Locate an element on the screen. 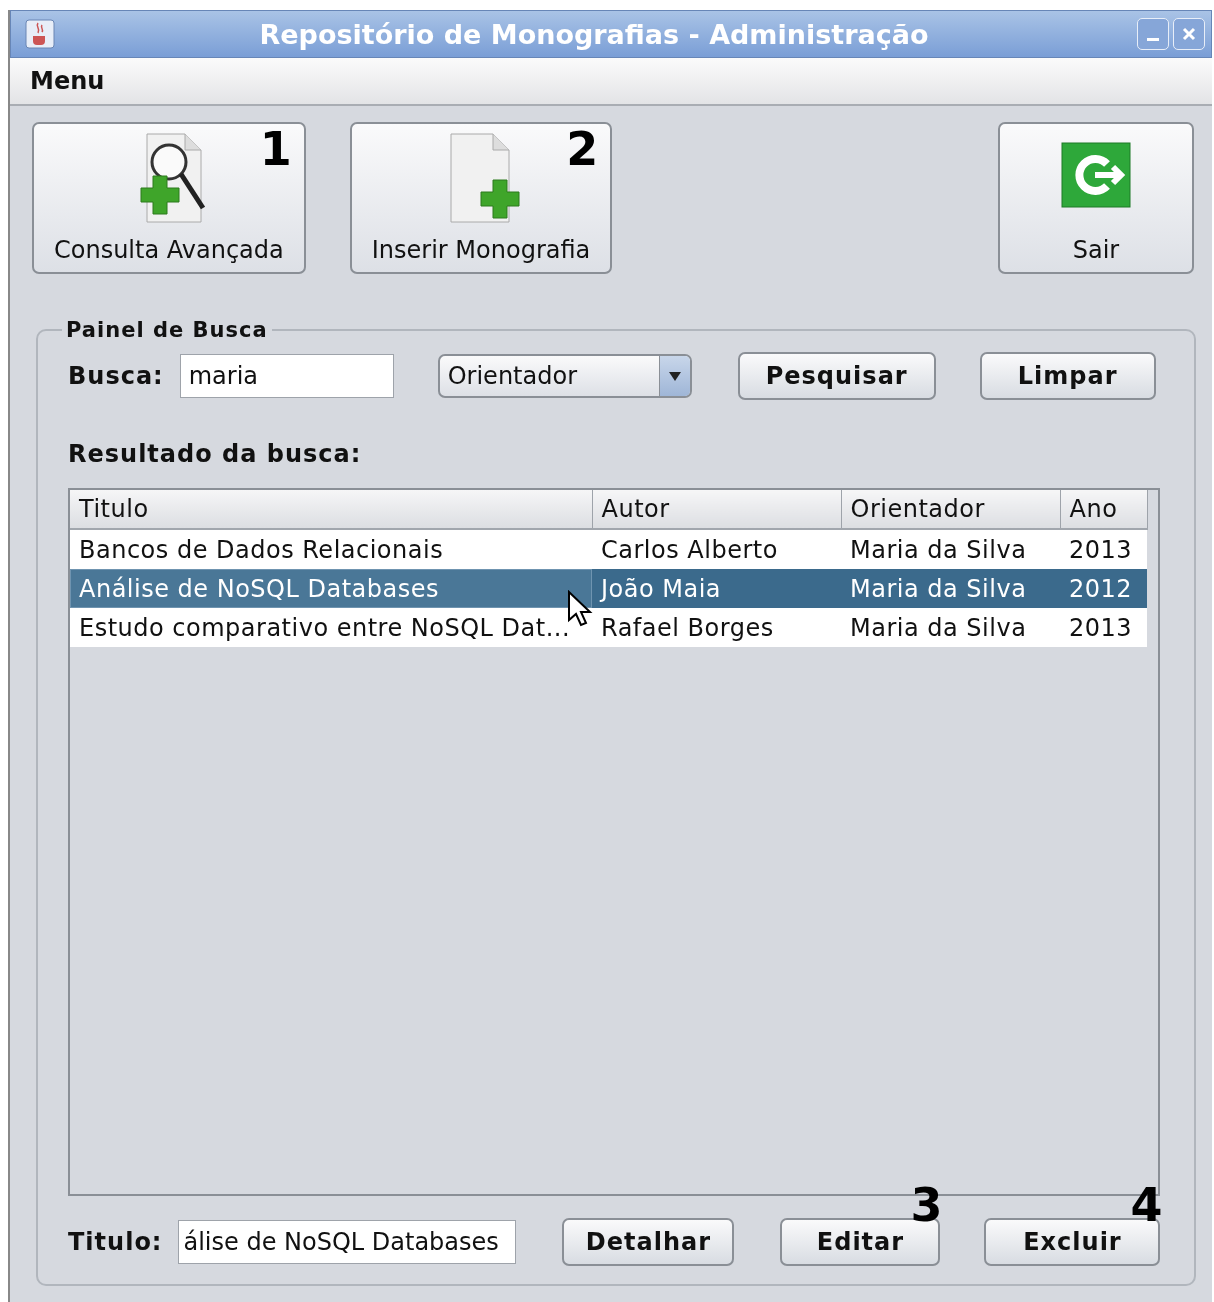  table-row: Bancos de Dados Relacionais Carlos Alberto Maria da Silva 2013 is located at coordinates (608, 549).